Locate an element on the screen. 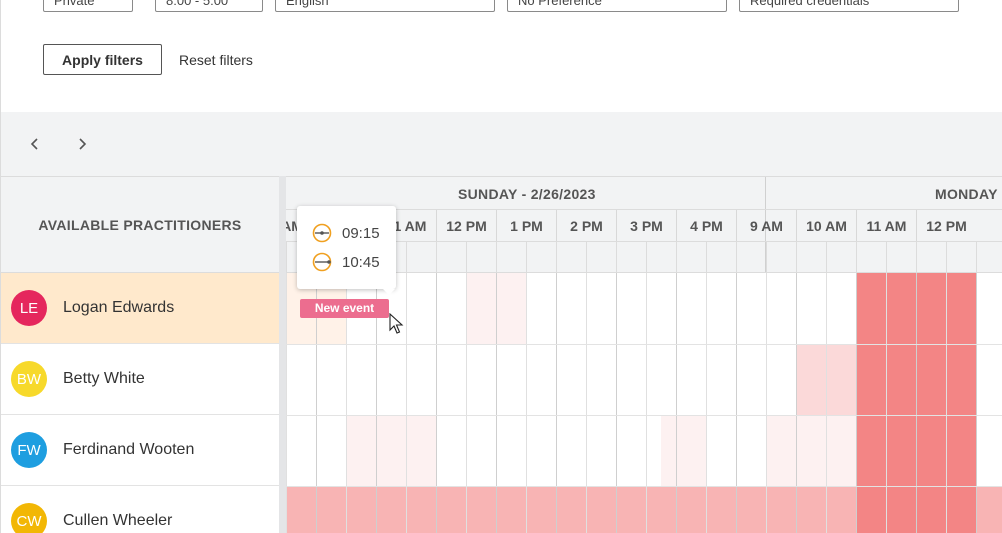 This screenshot has height=533, width=1002. hour-cell: 1 PM is located at coordinates (526, 226).